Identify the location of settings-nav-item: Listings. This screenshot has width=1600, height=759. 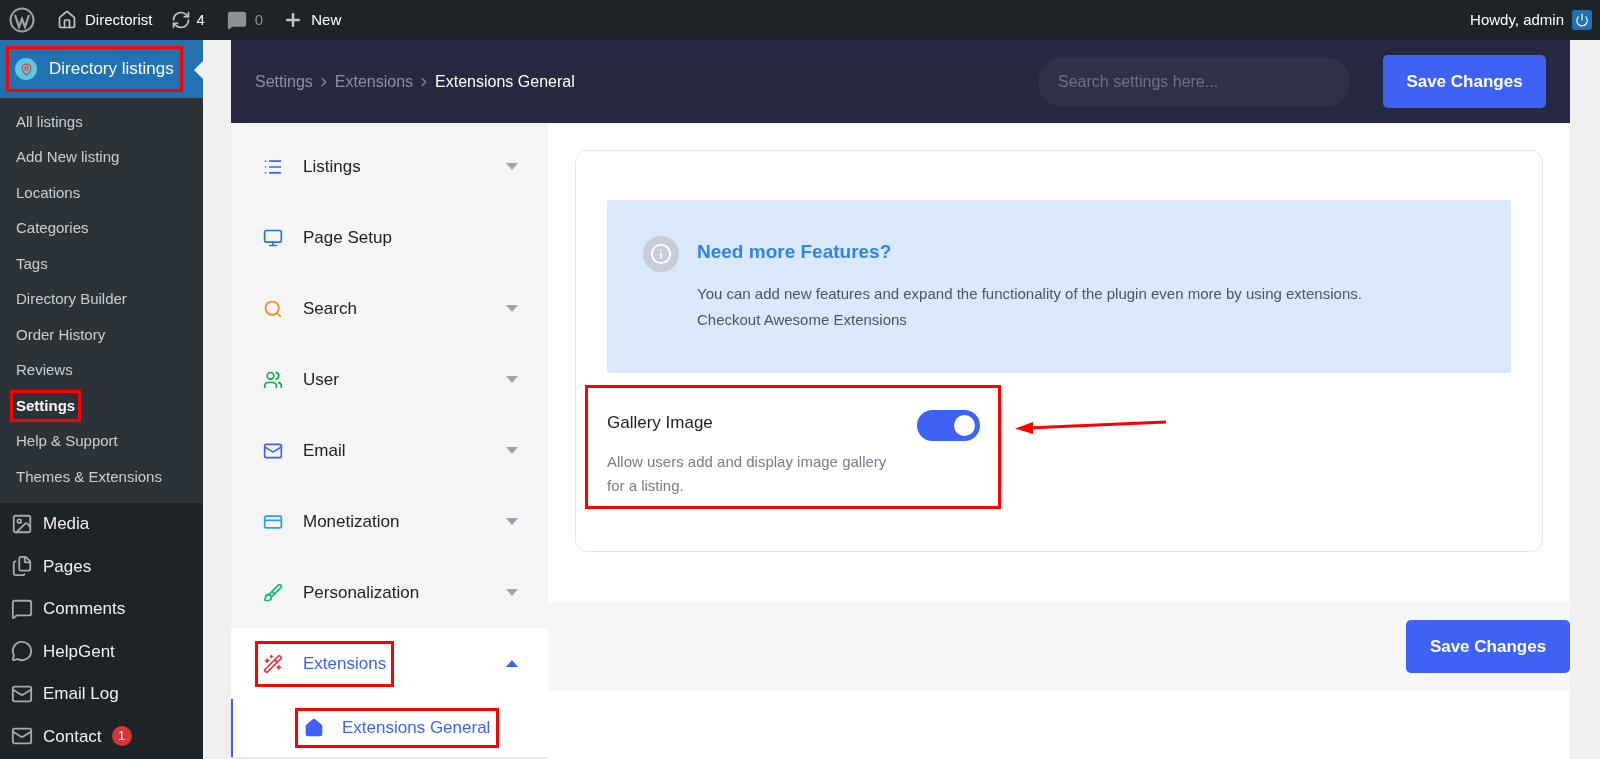
(332, 166).